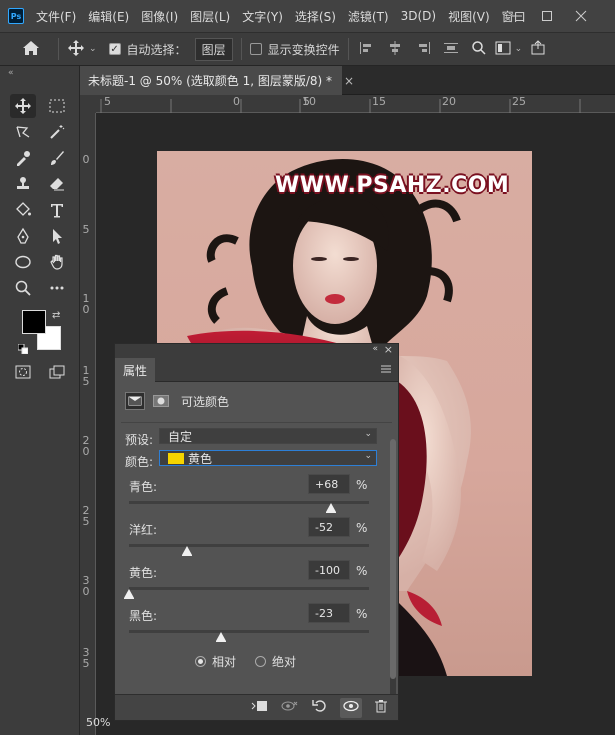 The width and height of the screenshot is (615, 735). Describe the element at coordinates (86, 516) in the screenshot. I see `ruler-tick-label: 2 5` at that location.